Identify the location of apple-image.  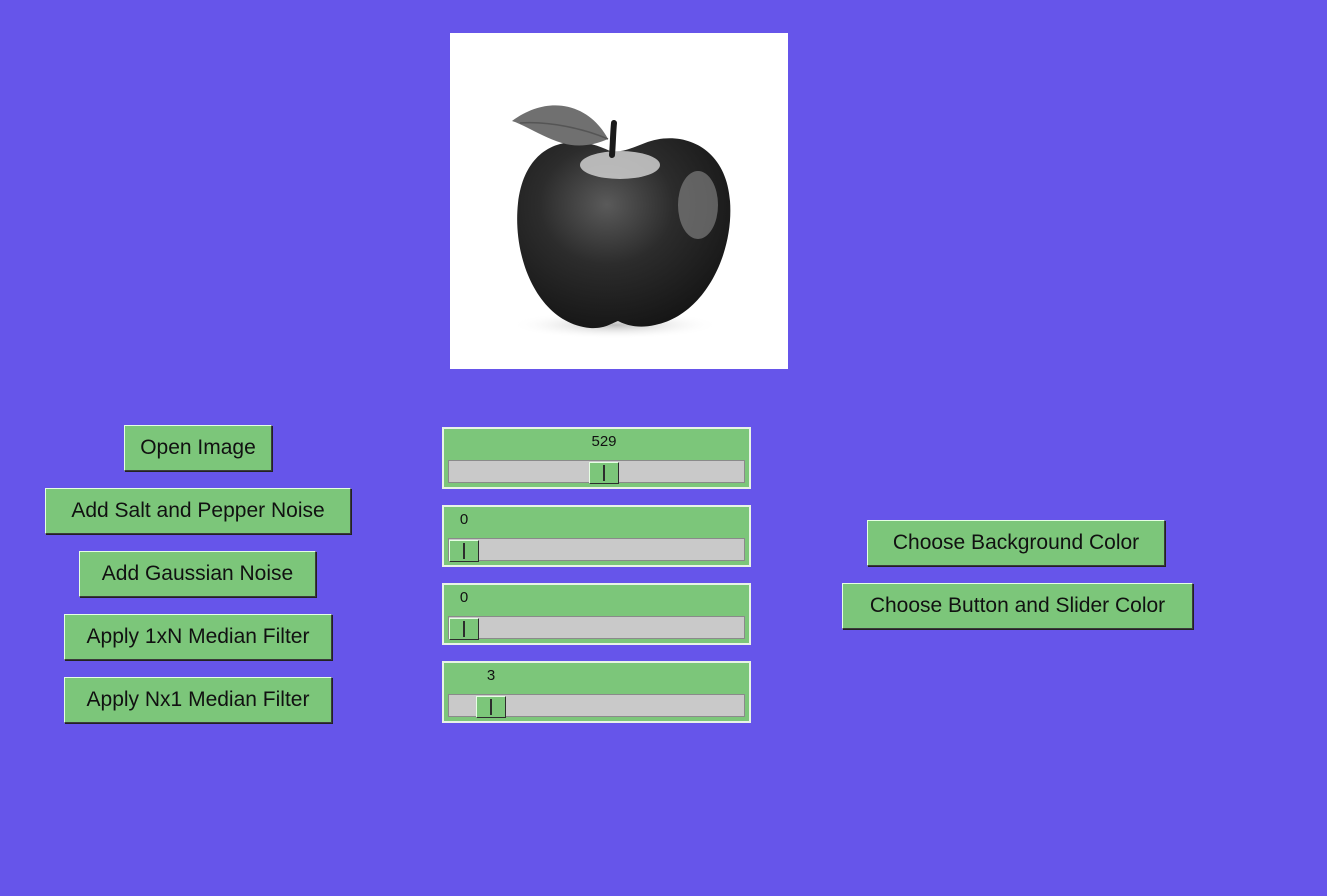
(620, 222).